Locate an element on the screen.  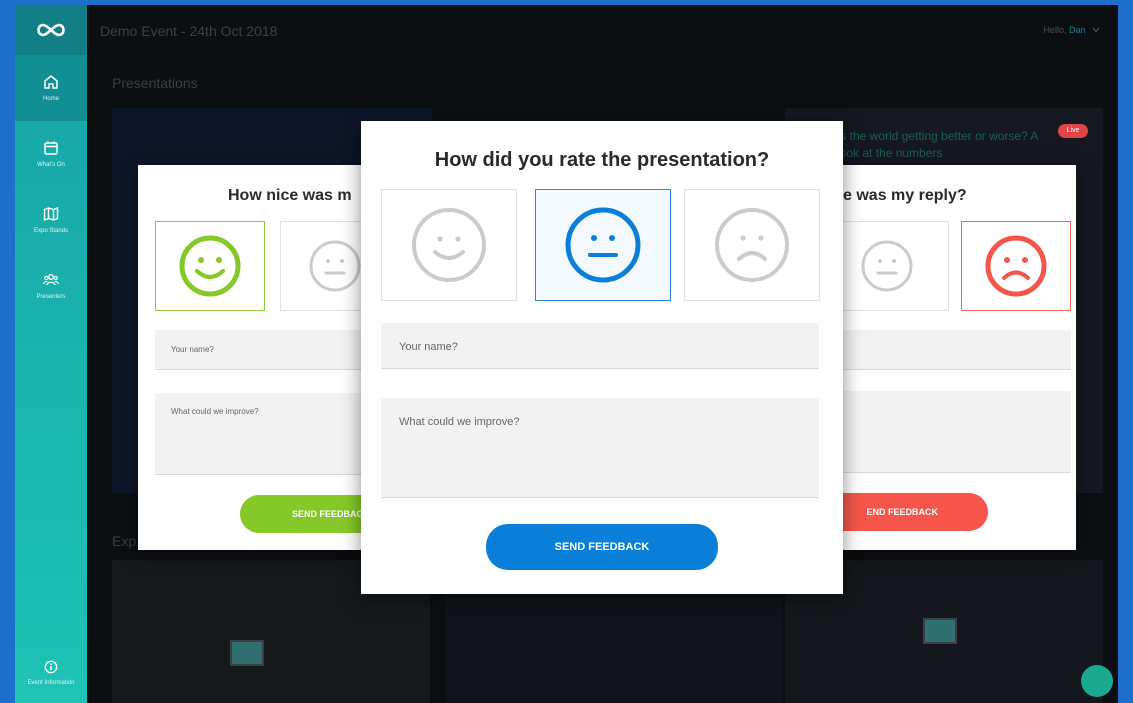
home-icon is located at coordinates (51, 82).